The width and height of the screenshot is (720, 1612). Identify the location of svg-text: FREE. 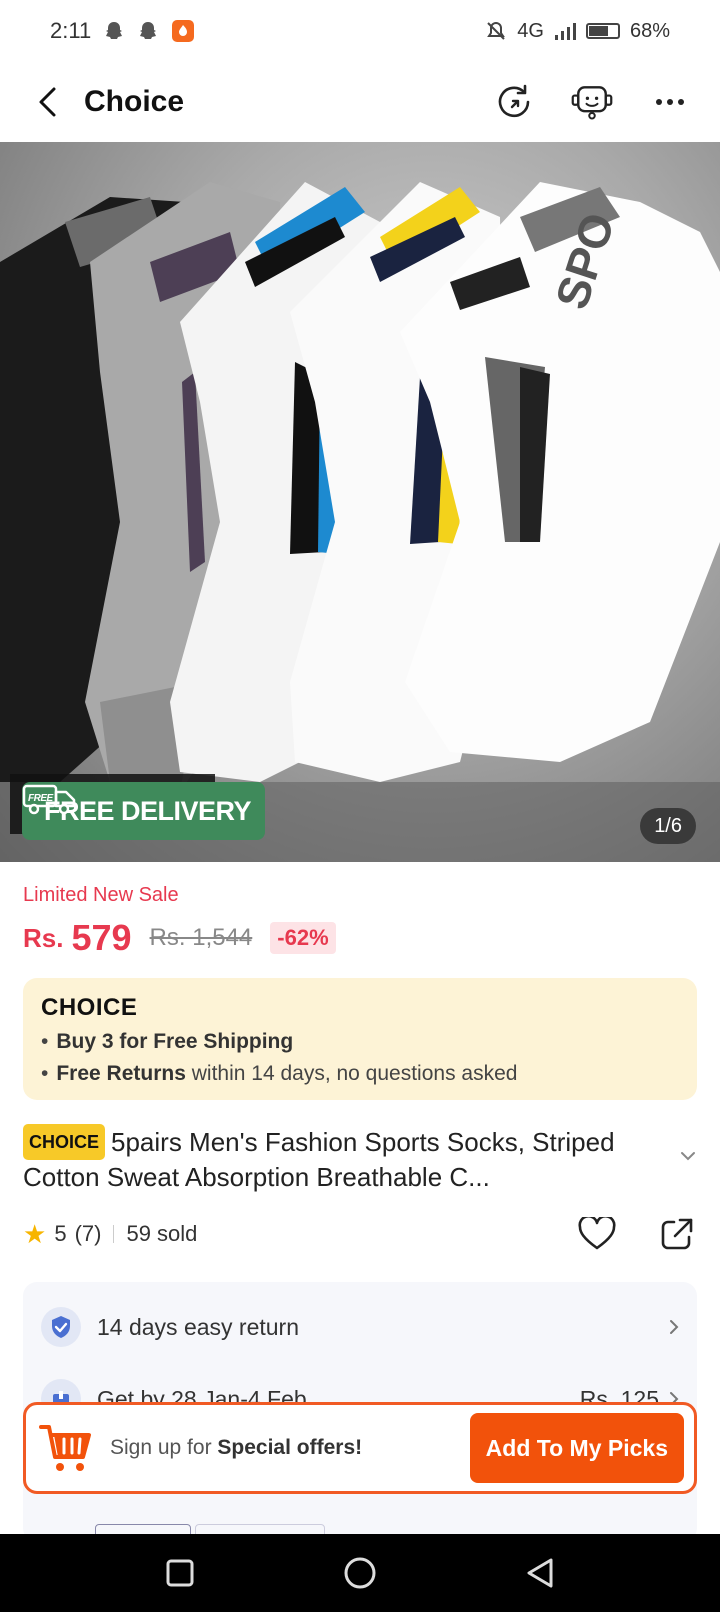
(41, 798).